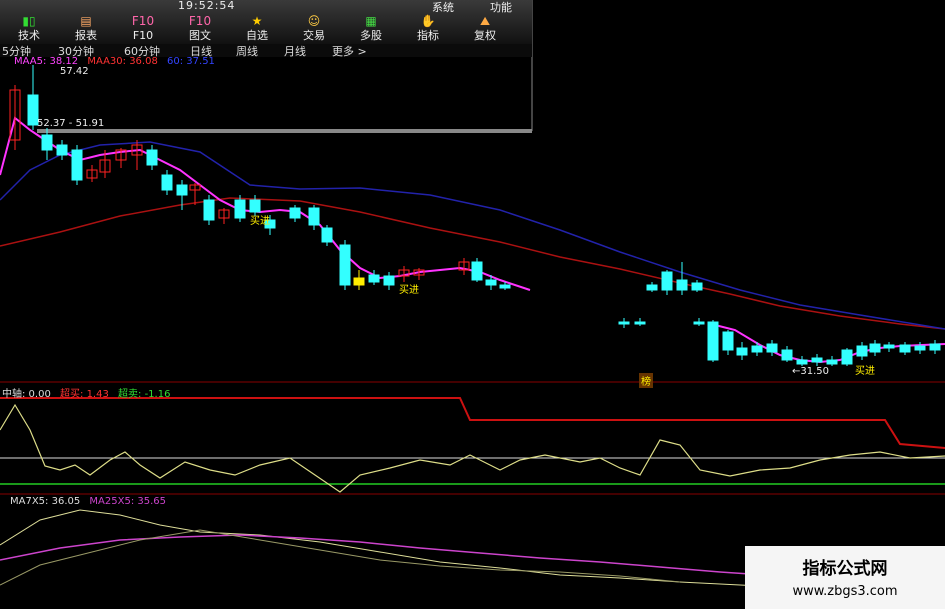  What do you see at coordinates (811, 371) in the screenshot?
I see `low-price-label: ←31.50` at bounding box center [811, 371].